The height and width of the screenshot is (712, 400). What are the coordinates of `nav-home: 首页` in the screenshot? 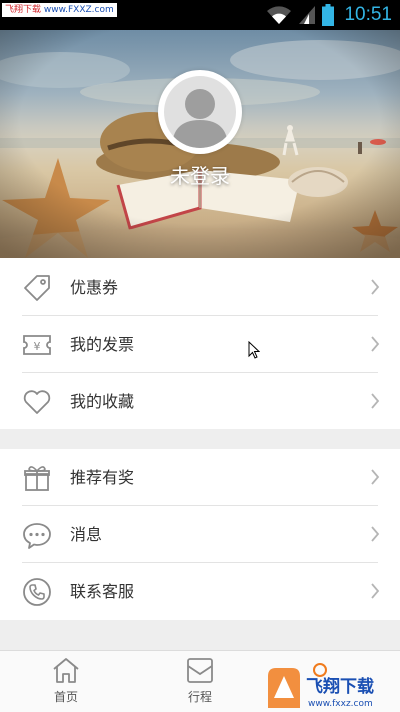 It's located at (66, 683).